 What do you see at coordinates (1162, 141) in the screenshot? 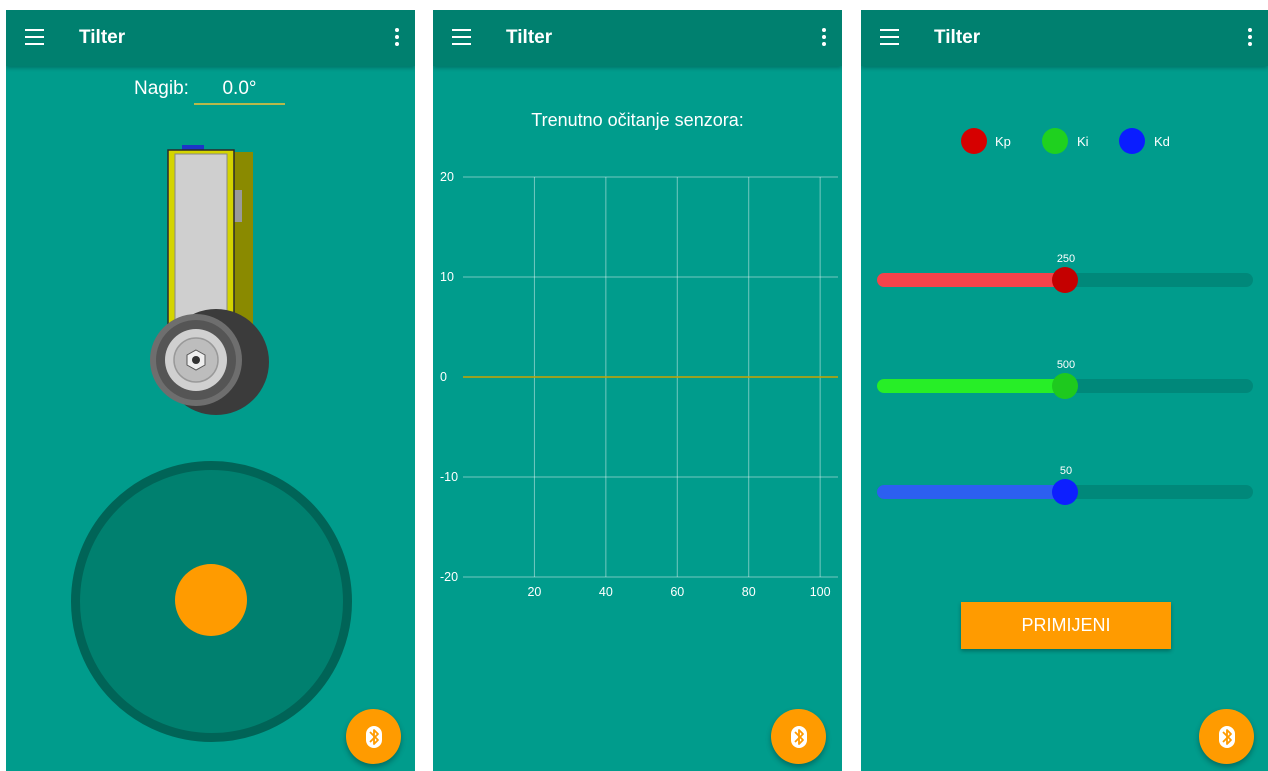
I see `legend-kd-label: Kd` at bounding box center [1162, 141].